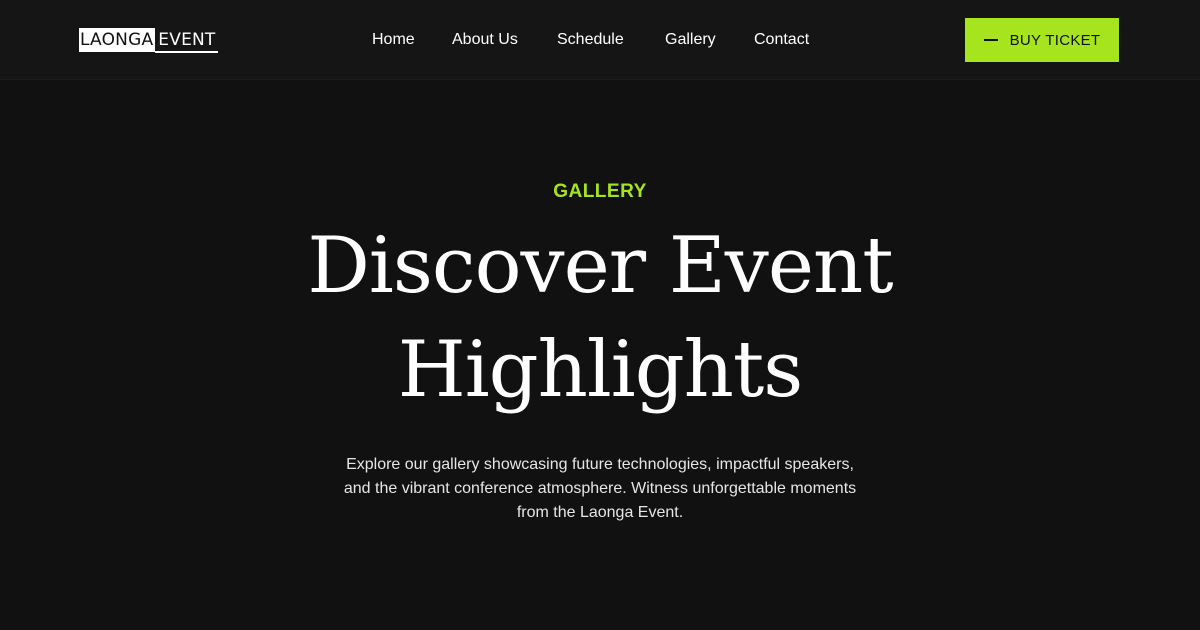  I want to click on section-eyebrow: GALLERY, so click(600, 191).